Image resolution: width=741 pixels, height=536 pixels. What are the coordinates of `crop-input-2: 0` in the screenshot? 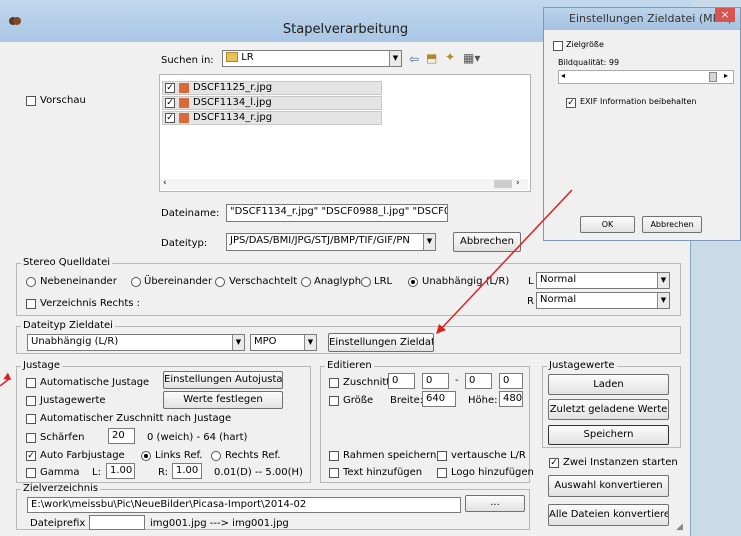 It's located at (435, 381).